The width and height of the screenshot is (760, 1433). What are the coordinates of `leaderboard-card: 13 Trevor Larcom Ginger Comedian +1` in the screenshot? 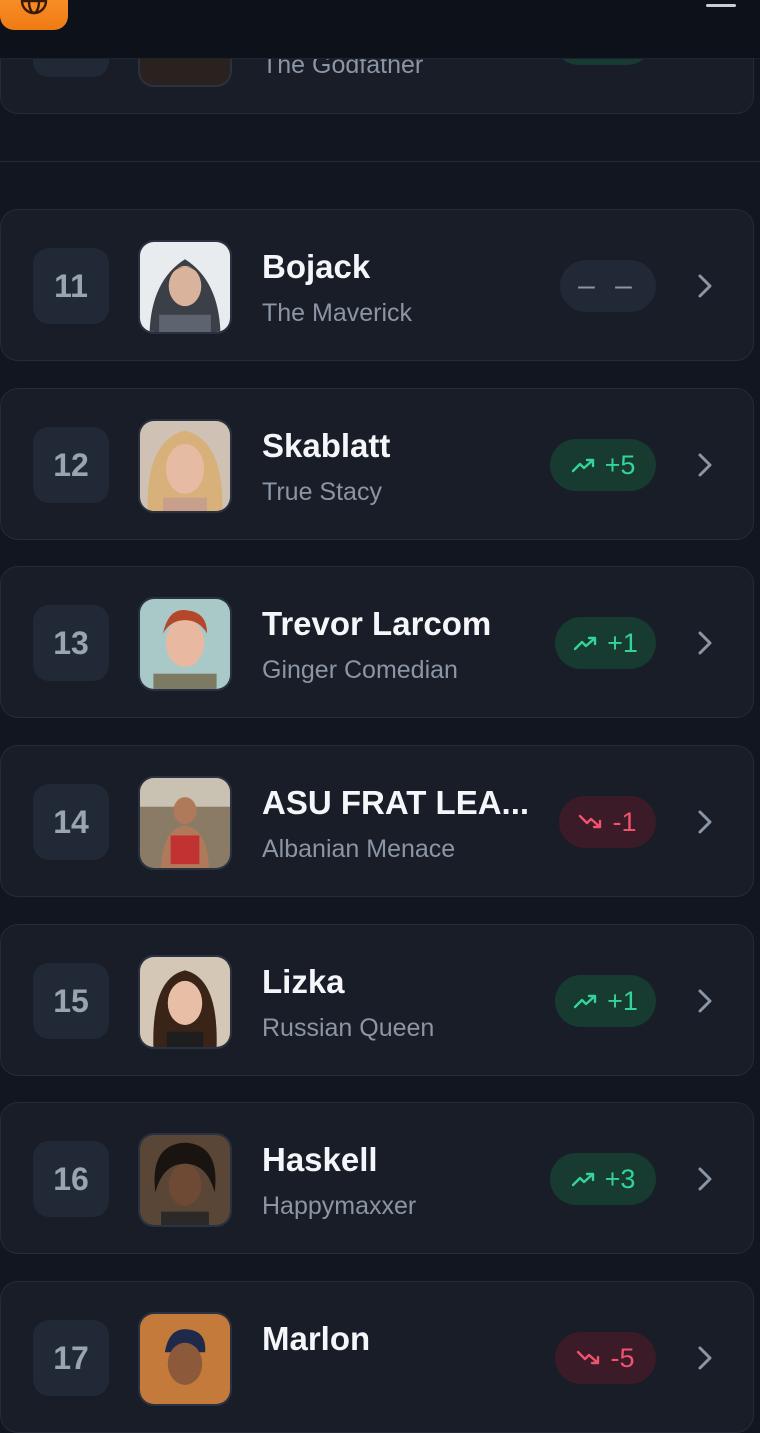 It's located at (377, 642).